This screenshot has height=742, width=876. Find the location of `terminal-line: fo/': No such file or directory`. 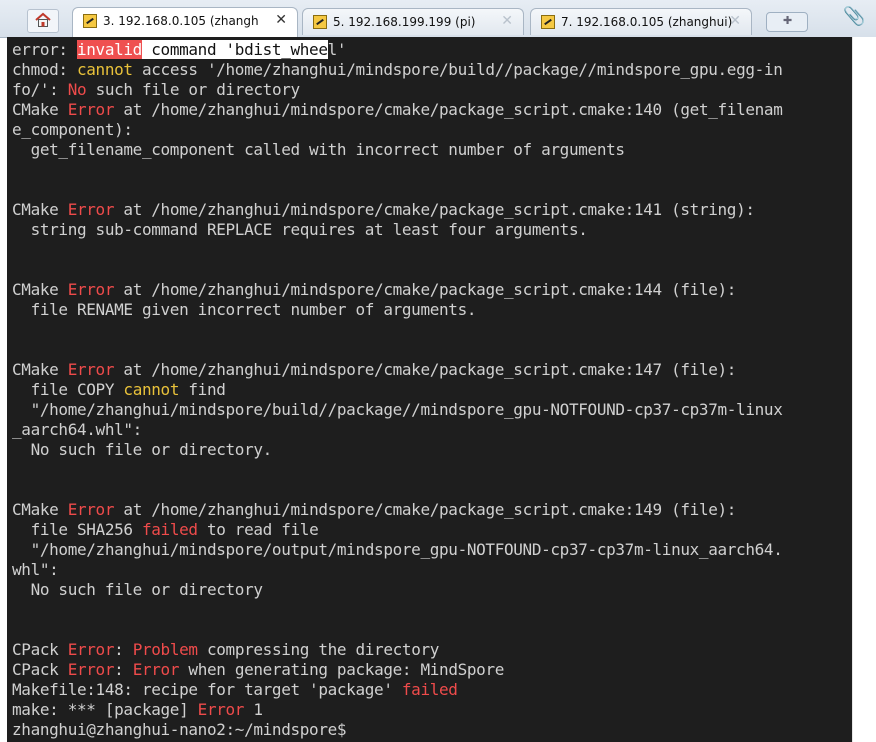

terminal-line: fo/': No such file or directory is located at coordinates (156, 89).